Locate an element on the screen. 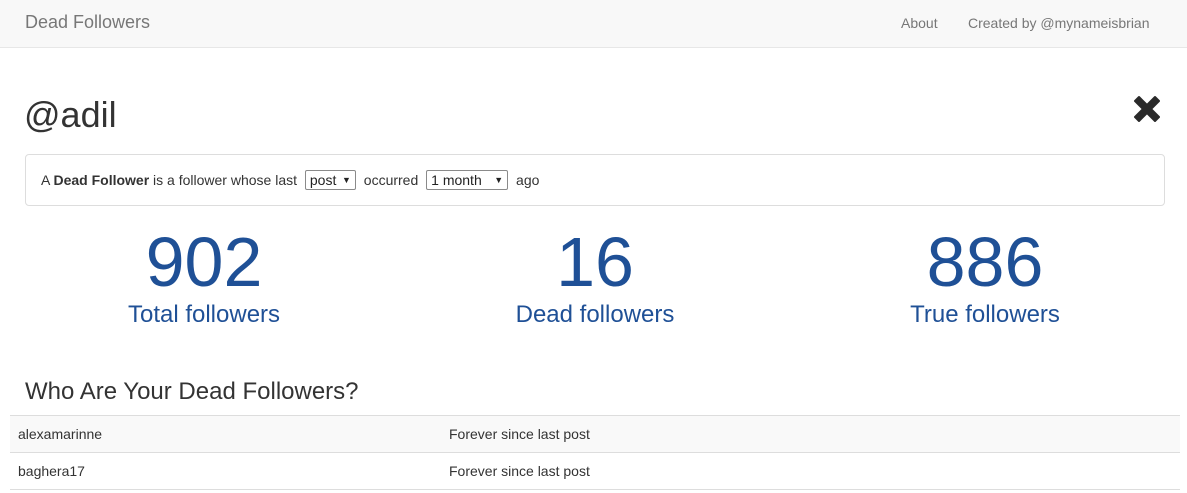 This screenshot has width=1187, height=493. stat-total-followers: 902 Total followers is located at coordinates (204, 276).